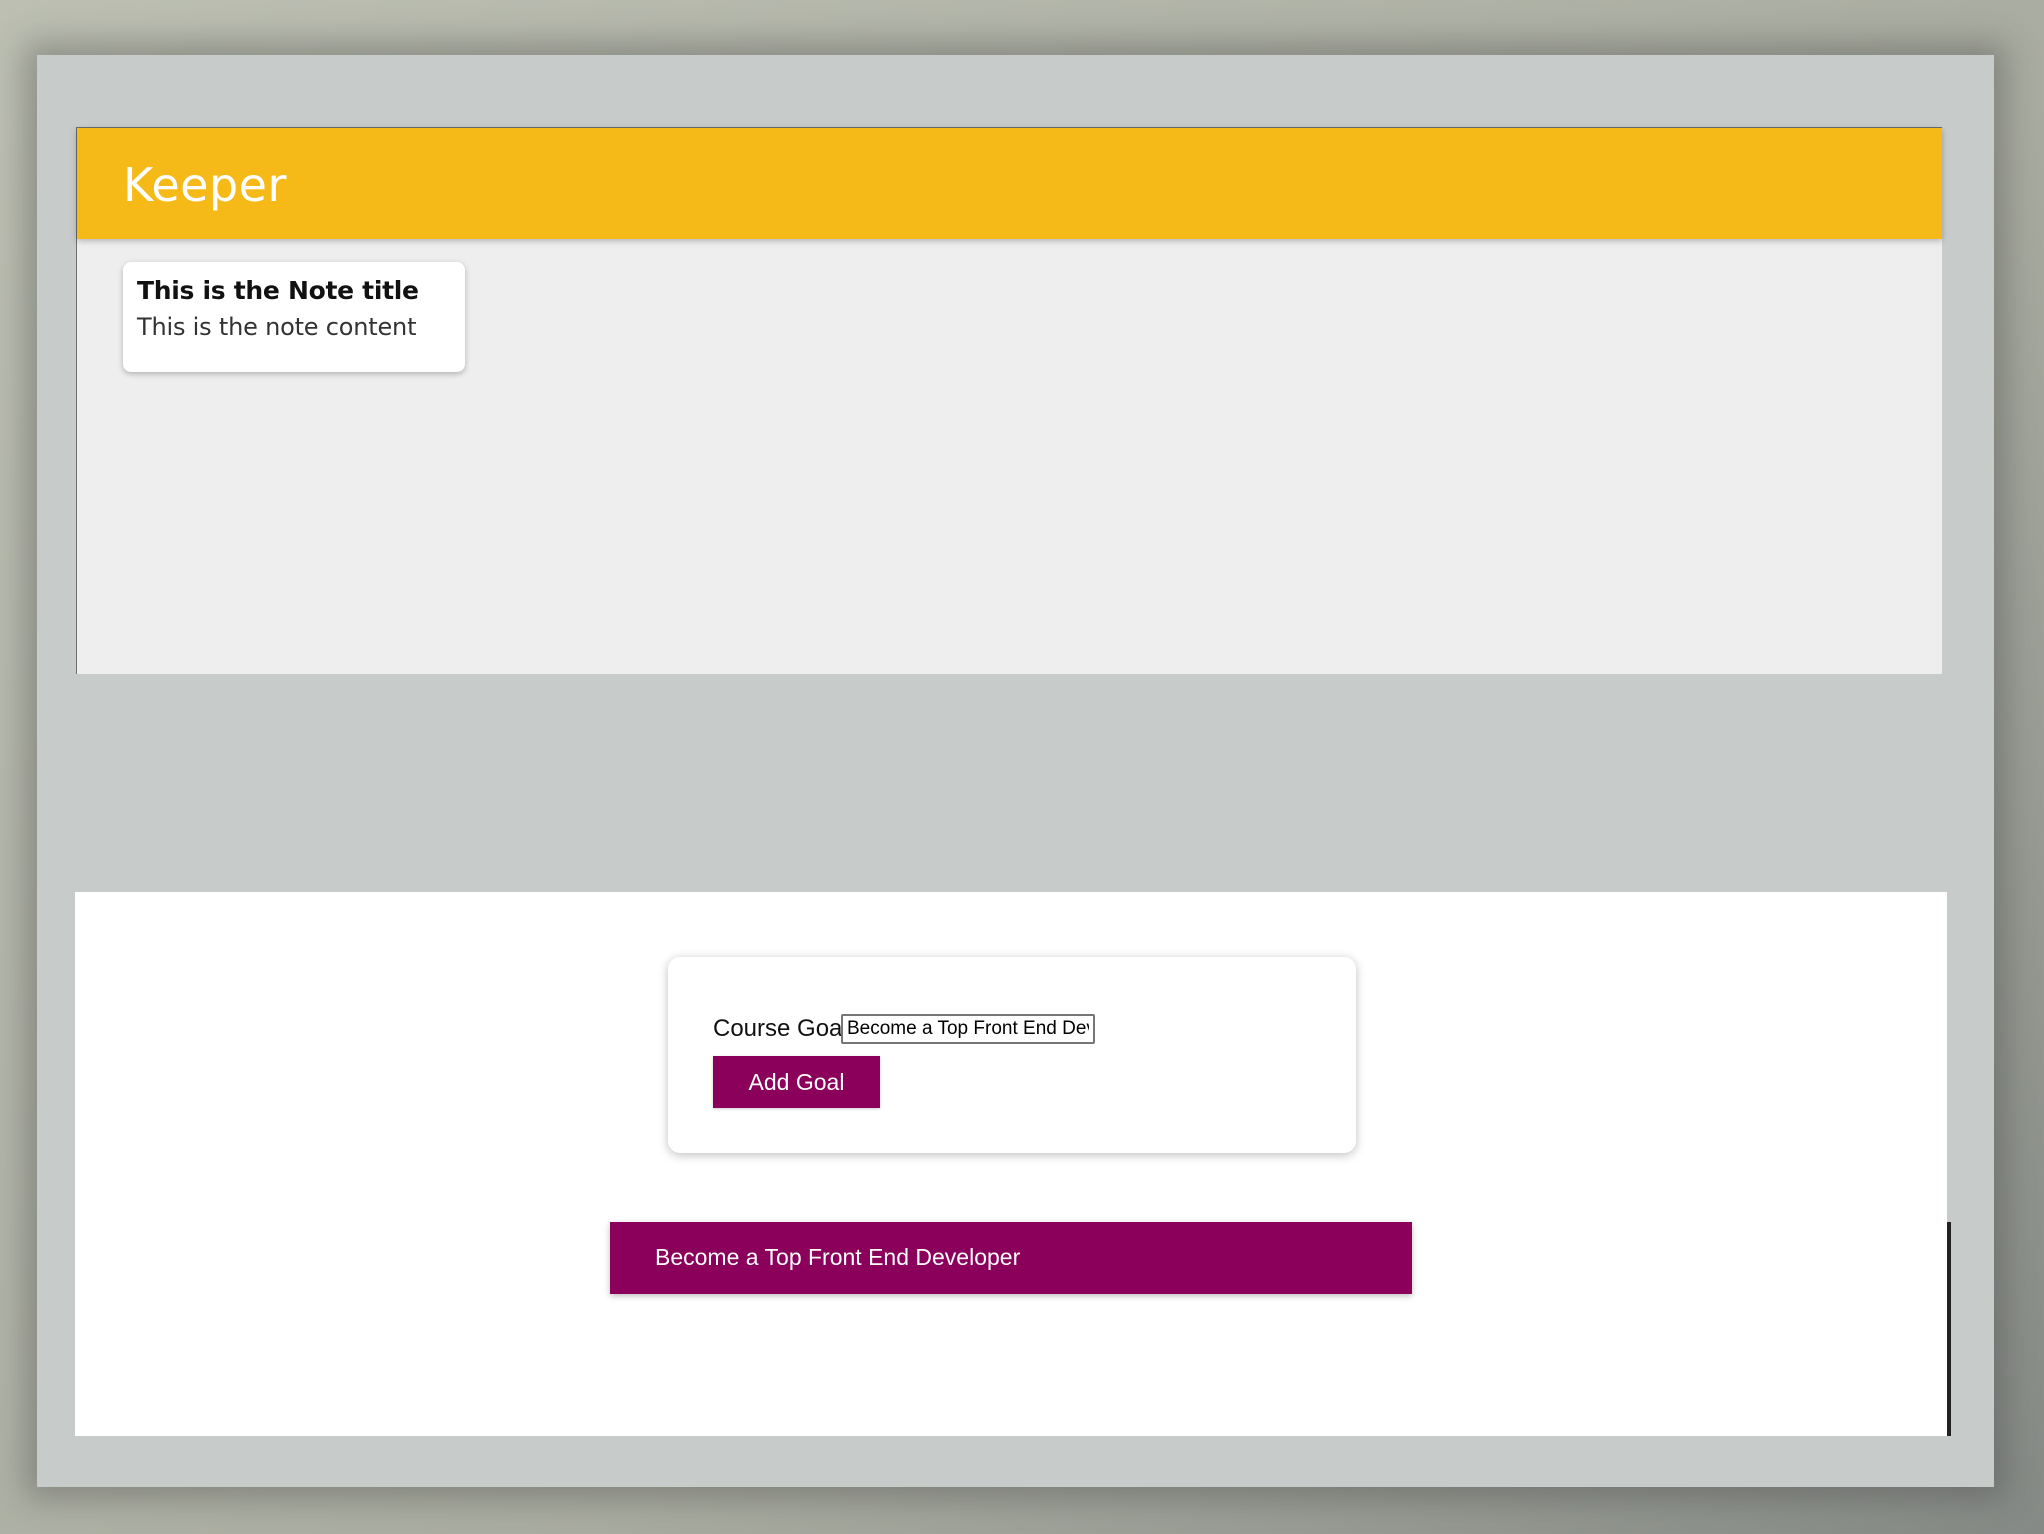 The height and width of the screenshot is (1534, 2044). Describe the element at coordinates (968, 1029) in the screenshot. I see `course-goal-input` at that location.